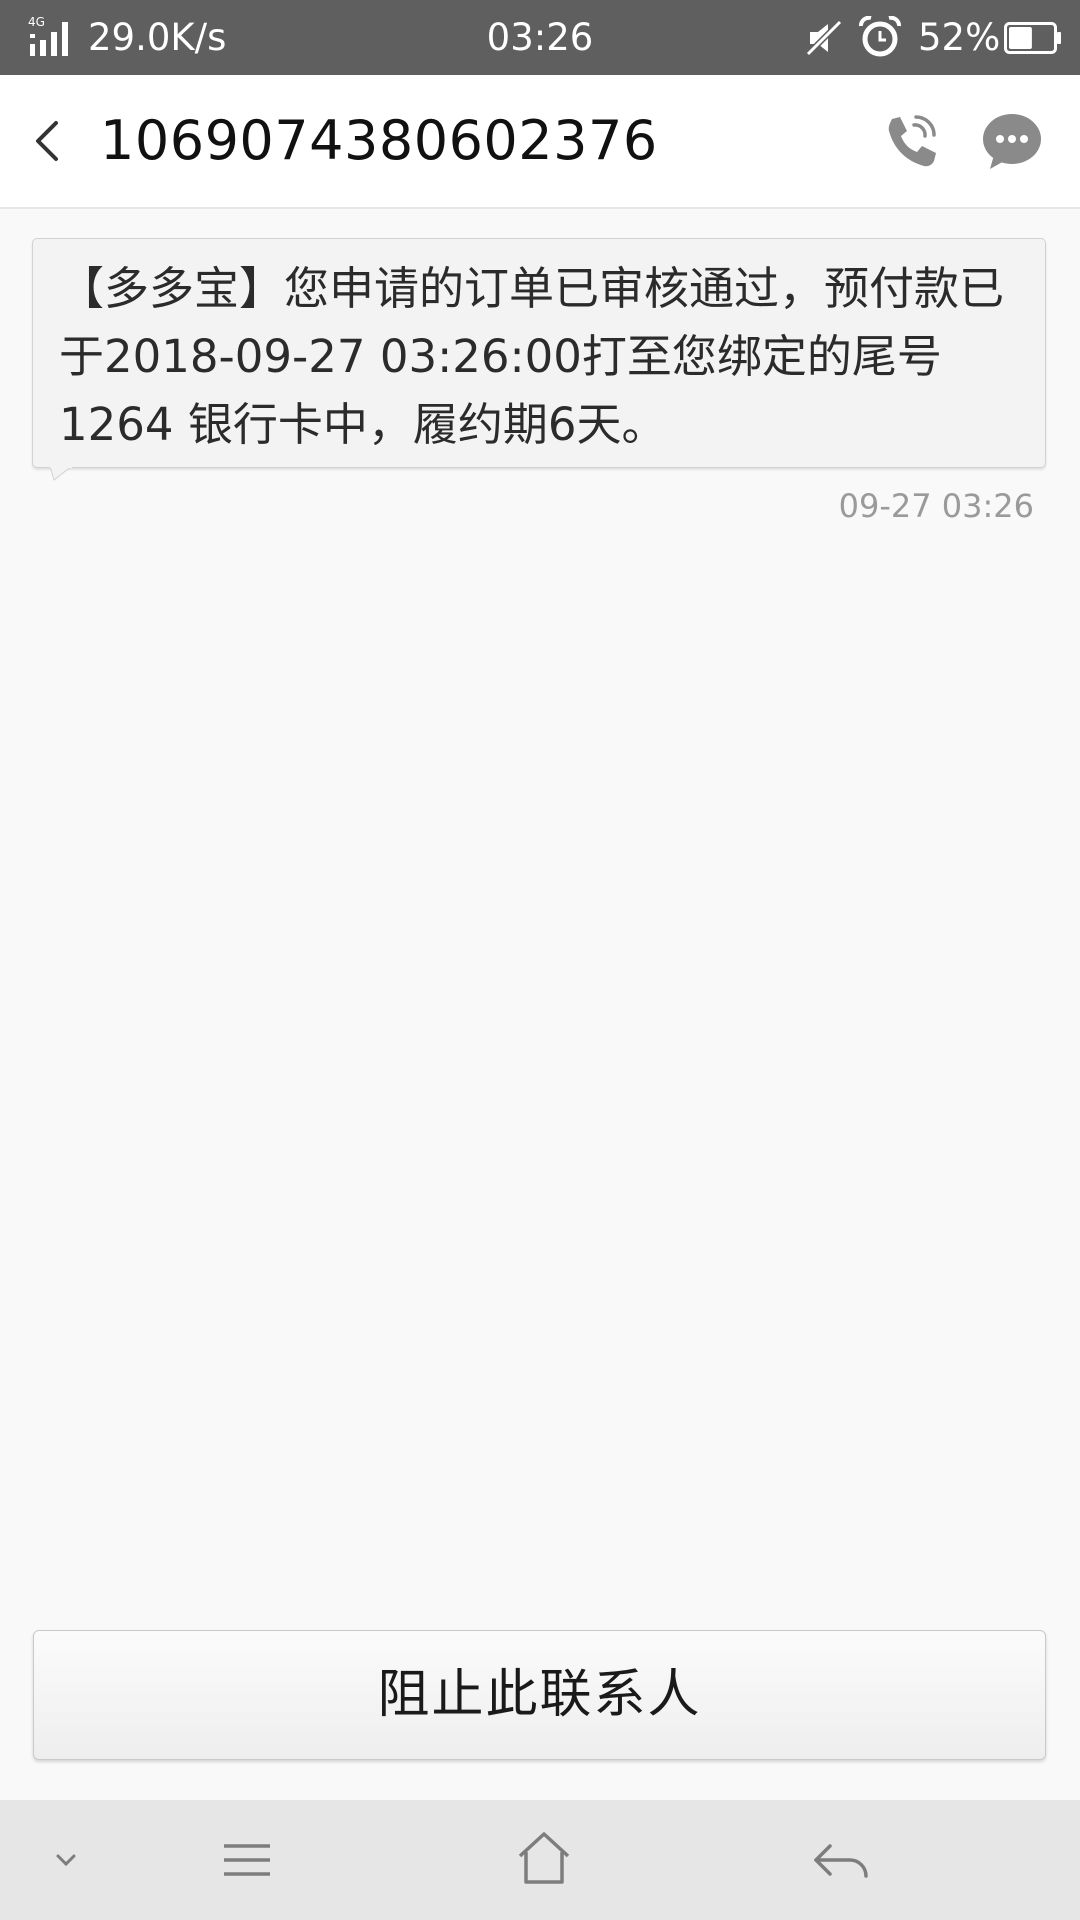  Describe the element at coordinates (1032, 38) in the screenshot. I see `battery-icon` at that location.